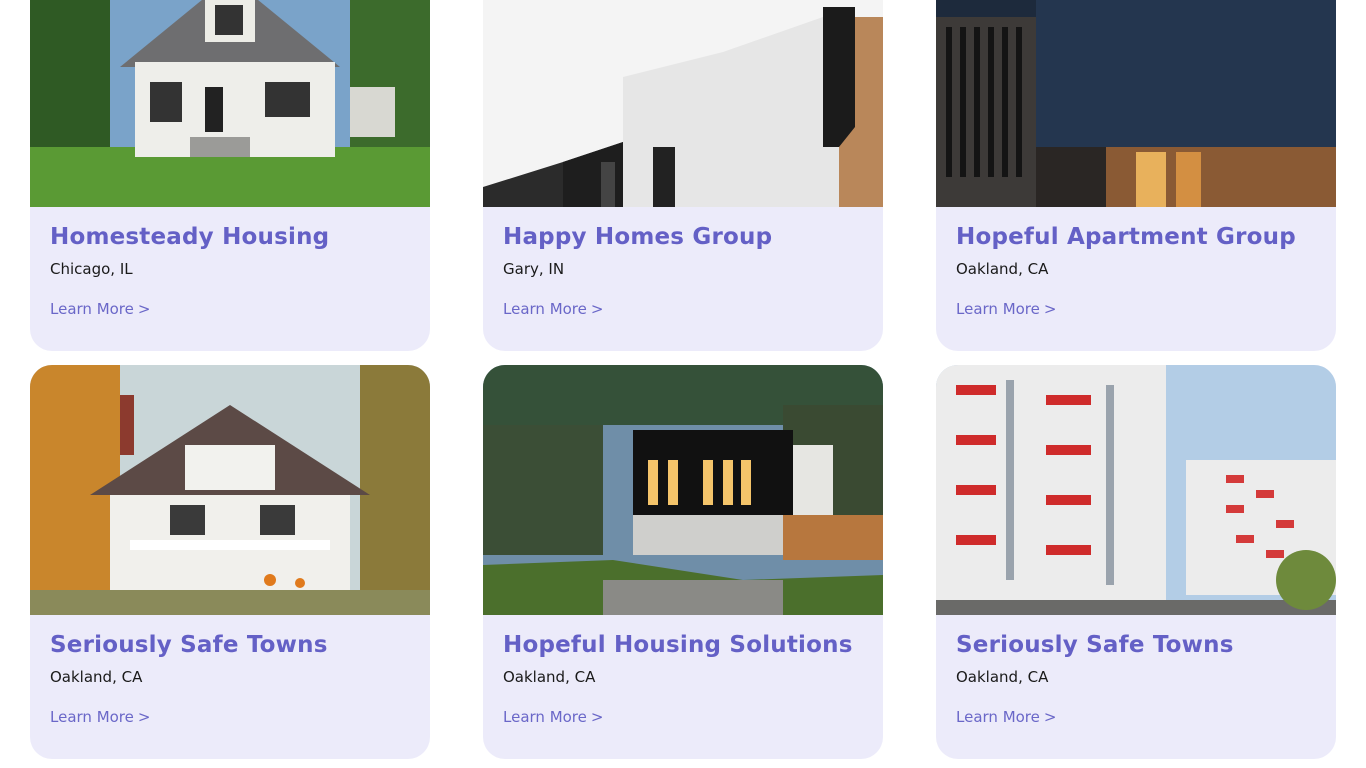  I want to click on listing-location: Gary, IN, so click(534, 269).